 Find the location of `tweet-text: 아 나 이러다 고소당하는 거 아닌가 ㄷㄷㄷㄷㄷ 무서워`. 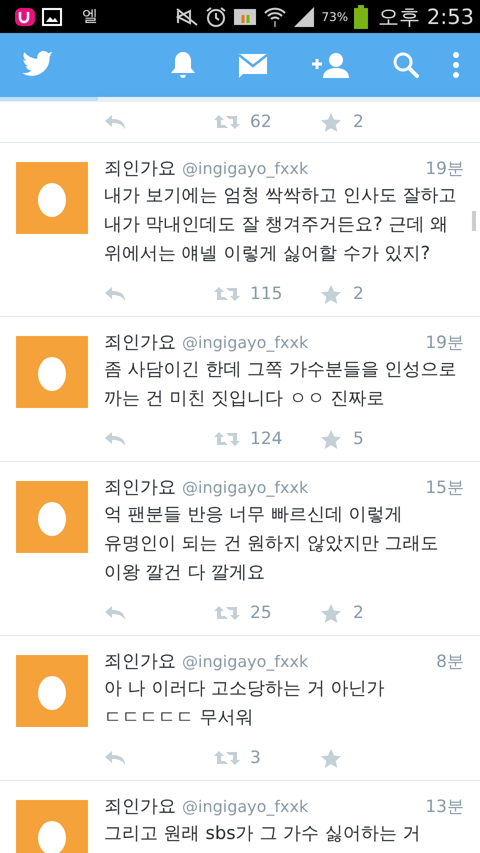

tweet-text: 아 나 이러다 고소당하는 거 아닌가 ㄷㄷㄷㄷㄷ 무서워 is located at coordinates (244, 703).